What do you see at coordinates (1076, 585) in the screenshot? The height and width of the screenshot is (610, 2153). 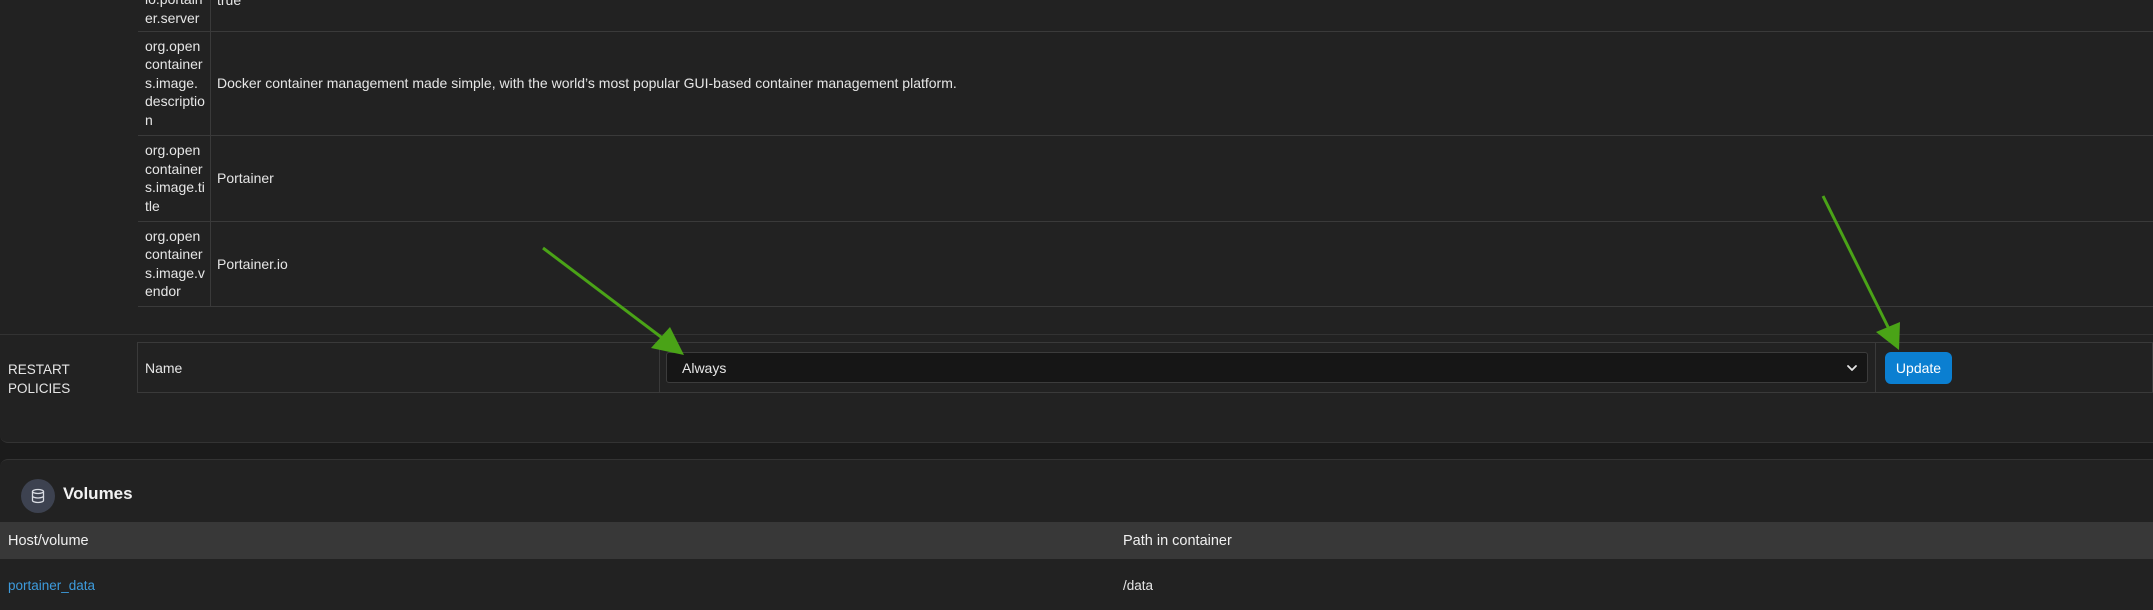 I see `table-row: portainer_data /data` at bounding box center [1076, 585].